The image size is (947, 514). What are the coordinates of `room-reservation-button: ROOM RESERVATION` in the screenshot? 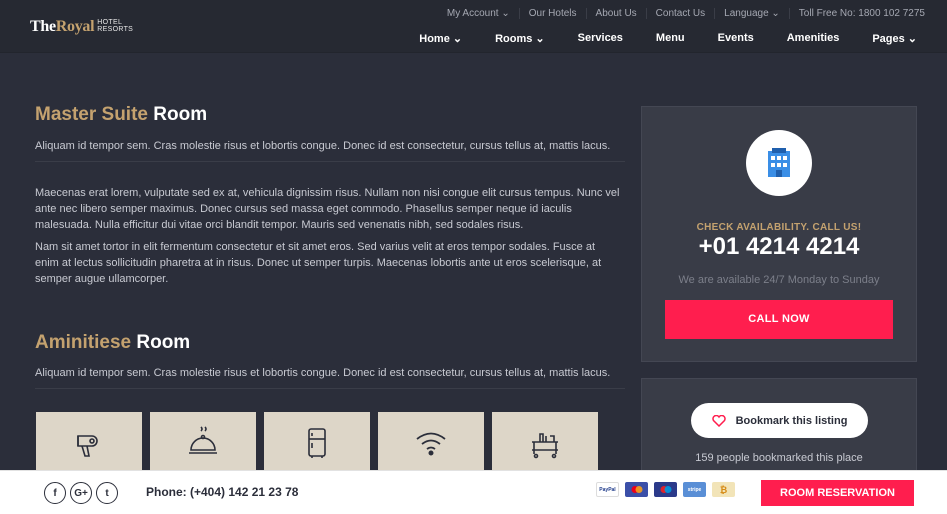 It's located at (837, 493).